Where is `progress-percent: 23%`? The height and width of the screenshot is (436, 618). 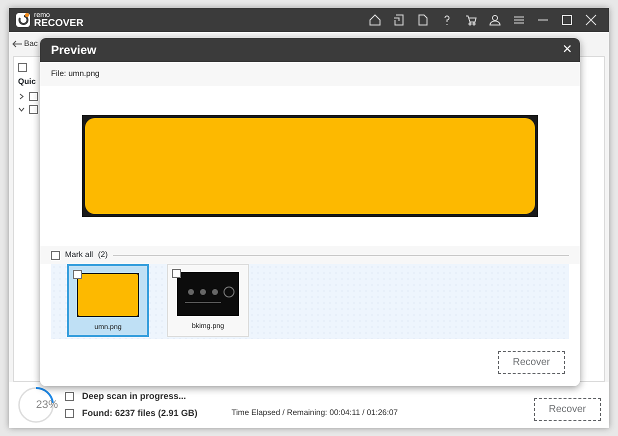 progress-percent: 23% is located at coordinates (47, 405).